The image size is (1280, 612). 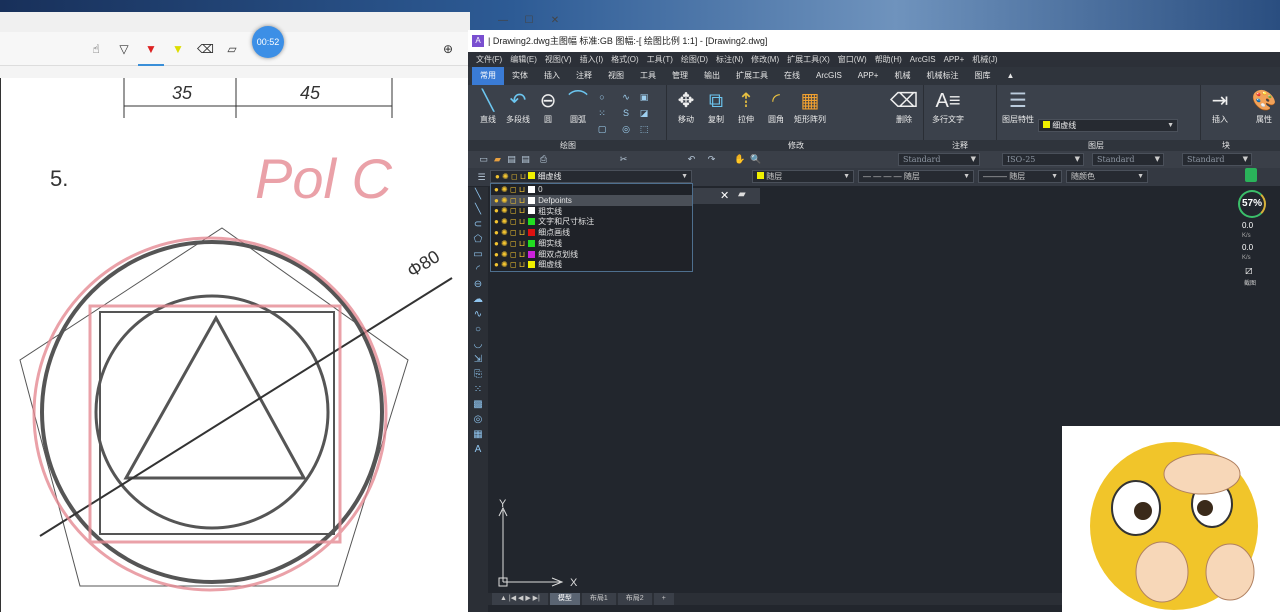 I want to click on layer-item: ● ✺ ◻ ⊔ 细实线, so click(x=591, y=243).